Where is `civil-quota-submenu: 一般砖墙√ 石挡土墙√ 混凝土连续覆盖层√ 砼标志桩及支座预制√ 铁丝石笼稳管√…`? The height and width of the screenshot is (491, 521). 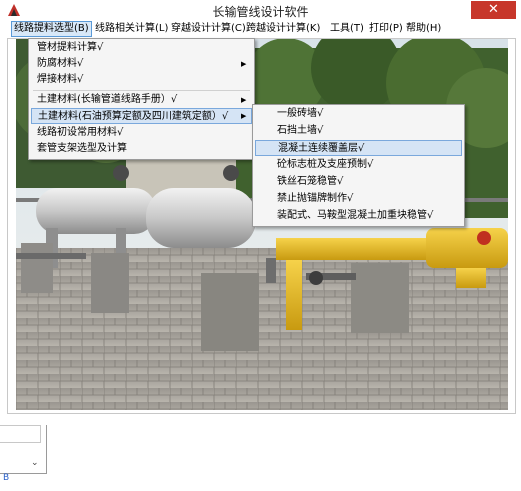
civil-quota-submenu: 一般砖墙√ 石挡土墙√ 混凝土连续覆盖层√ 砼标志桩及支座预制√ 铁丝石笼稳管√… is located at coordinates (358, 165).